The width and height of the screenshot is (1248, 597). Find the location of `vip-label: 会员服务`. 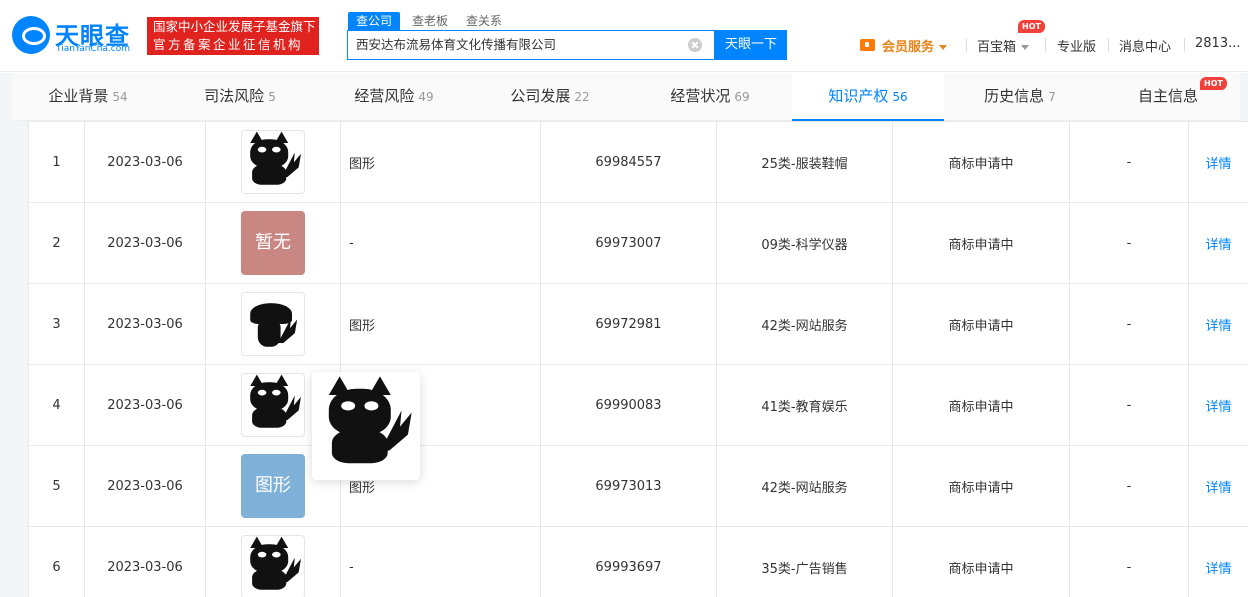

vip-label: 会员服务 is located at coordinates (908, 47).